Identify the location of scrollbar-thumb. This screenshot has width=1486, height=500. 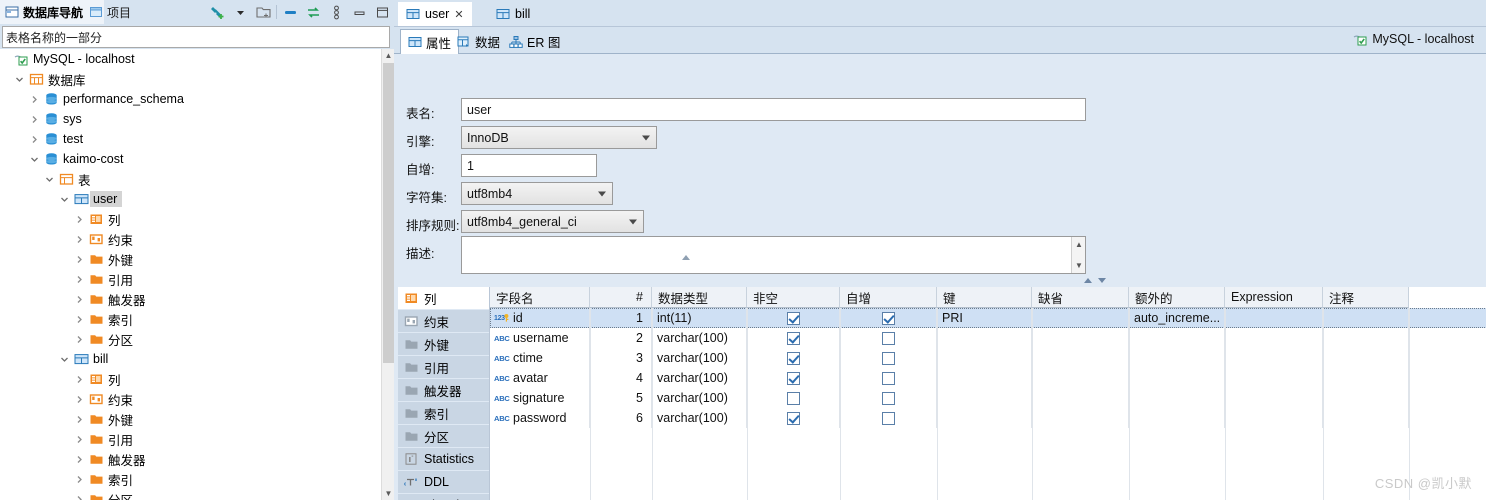
(388, 213).